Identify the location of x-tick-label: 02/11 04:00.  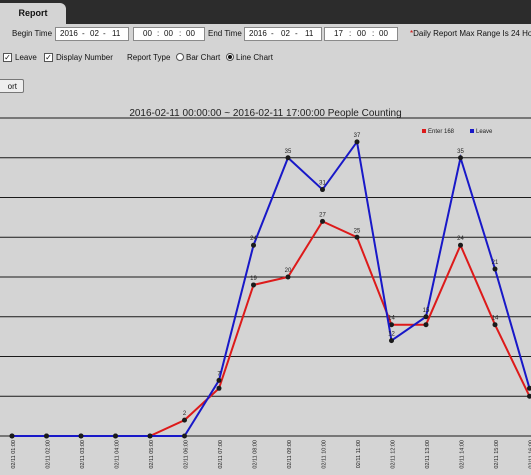
(118, 454).